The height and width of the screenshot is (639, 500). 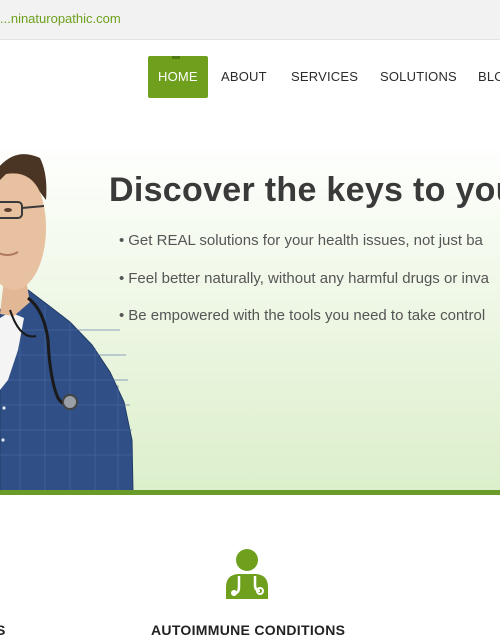 I want to click on doctor-icon, so click(x=247, y=574).